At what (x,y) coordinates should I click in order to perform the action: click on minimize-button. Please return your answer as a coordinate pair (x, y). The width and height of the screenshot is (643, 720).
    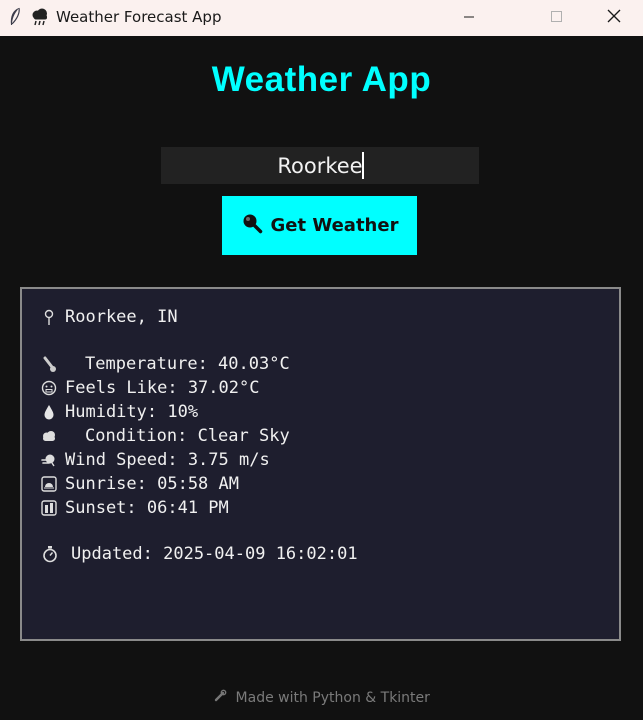
    Looking at the image, I should click on (469, 18).